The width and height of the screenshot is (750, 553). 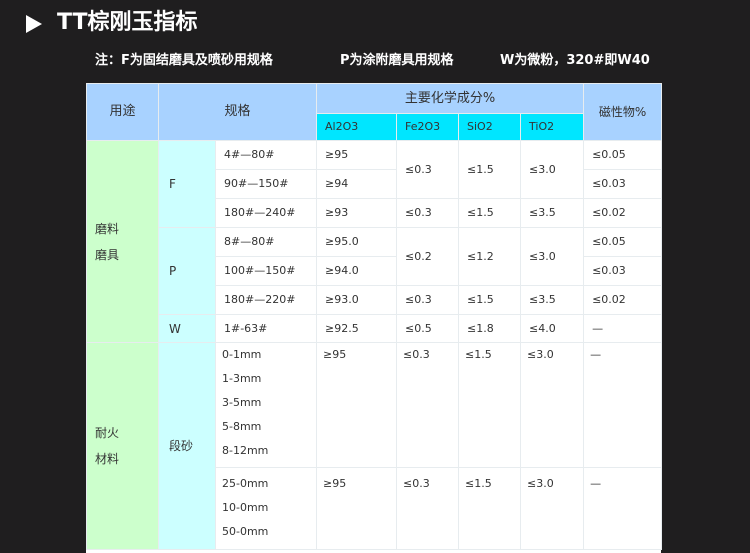 I want to click on usage-abrasive-line1: 磨料, so click(x=107, y=228).